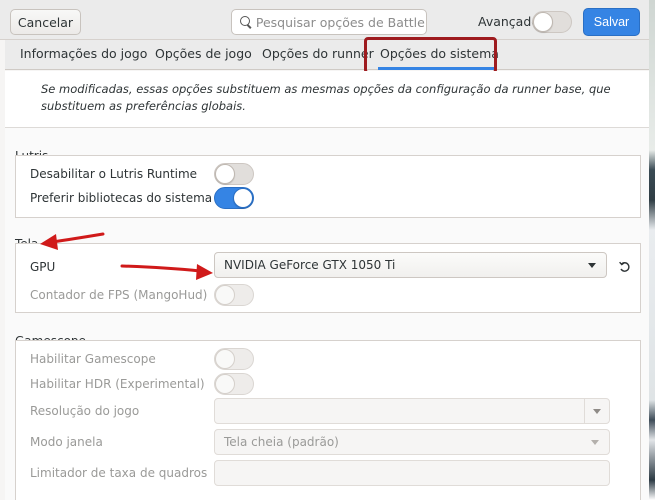 Image resolution: width=655 pixels, height=500 pixels. I want to click on enable-gamescope-label: Habilitar Gamescope, so click(93, 359).